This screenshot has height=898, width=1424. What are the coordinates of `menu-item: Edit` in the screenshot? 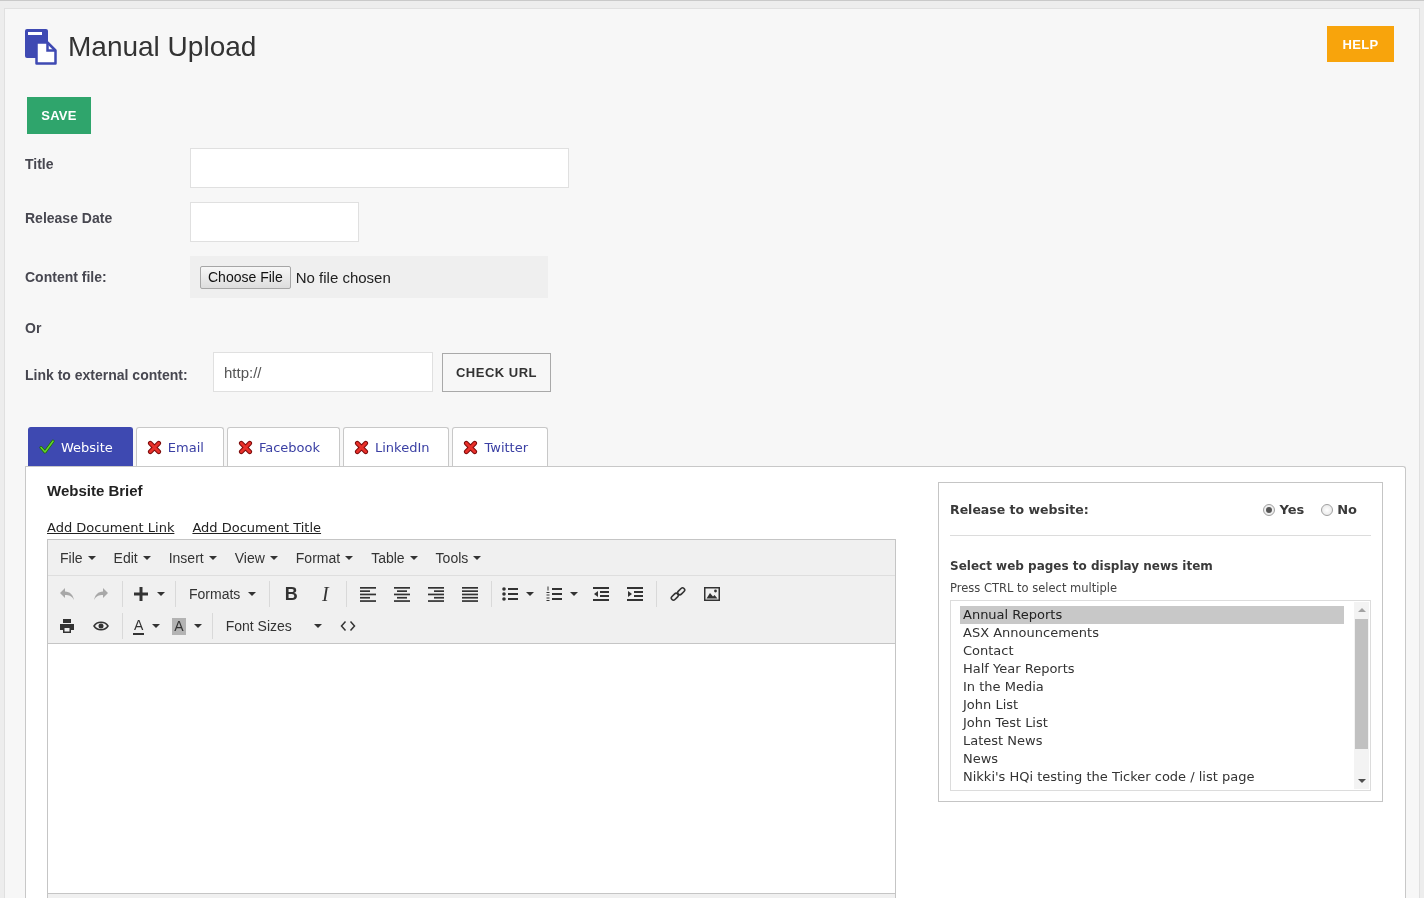 It's located at (132, 557).